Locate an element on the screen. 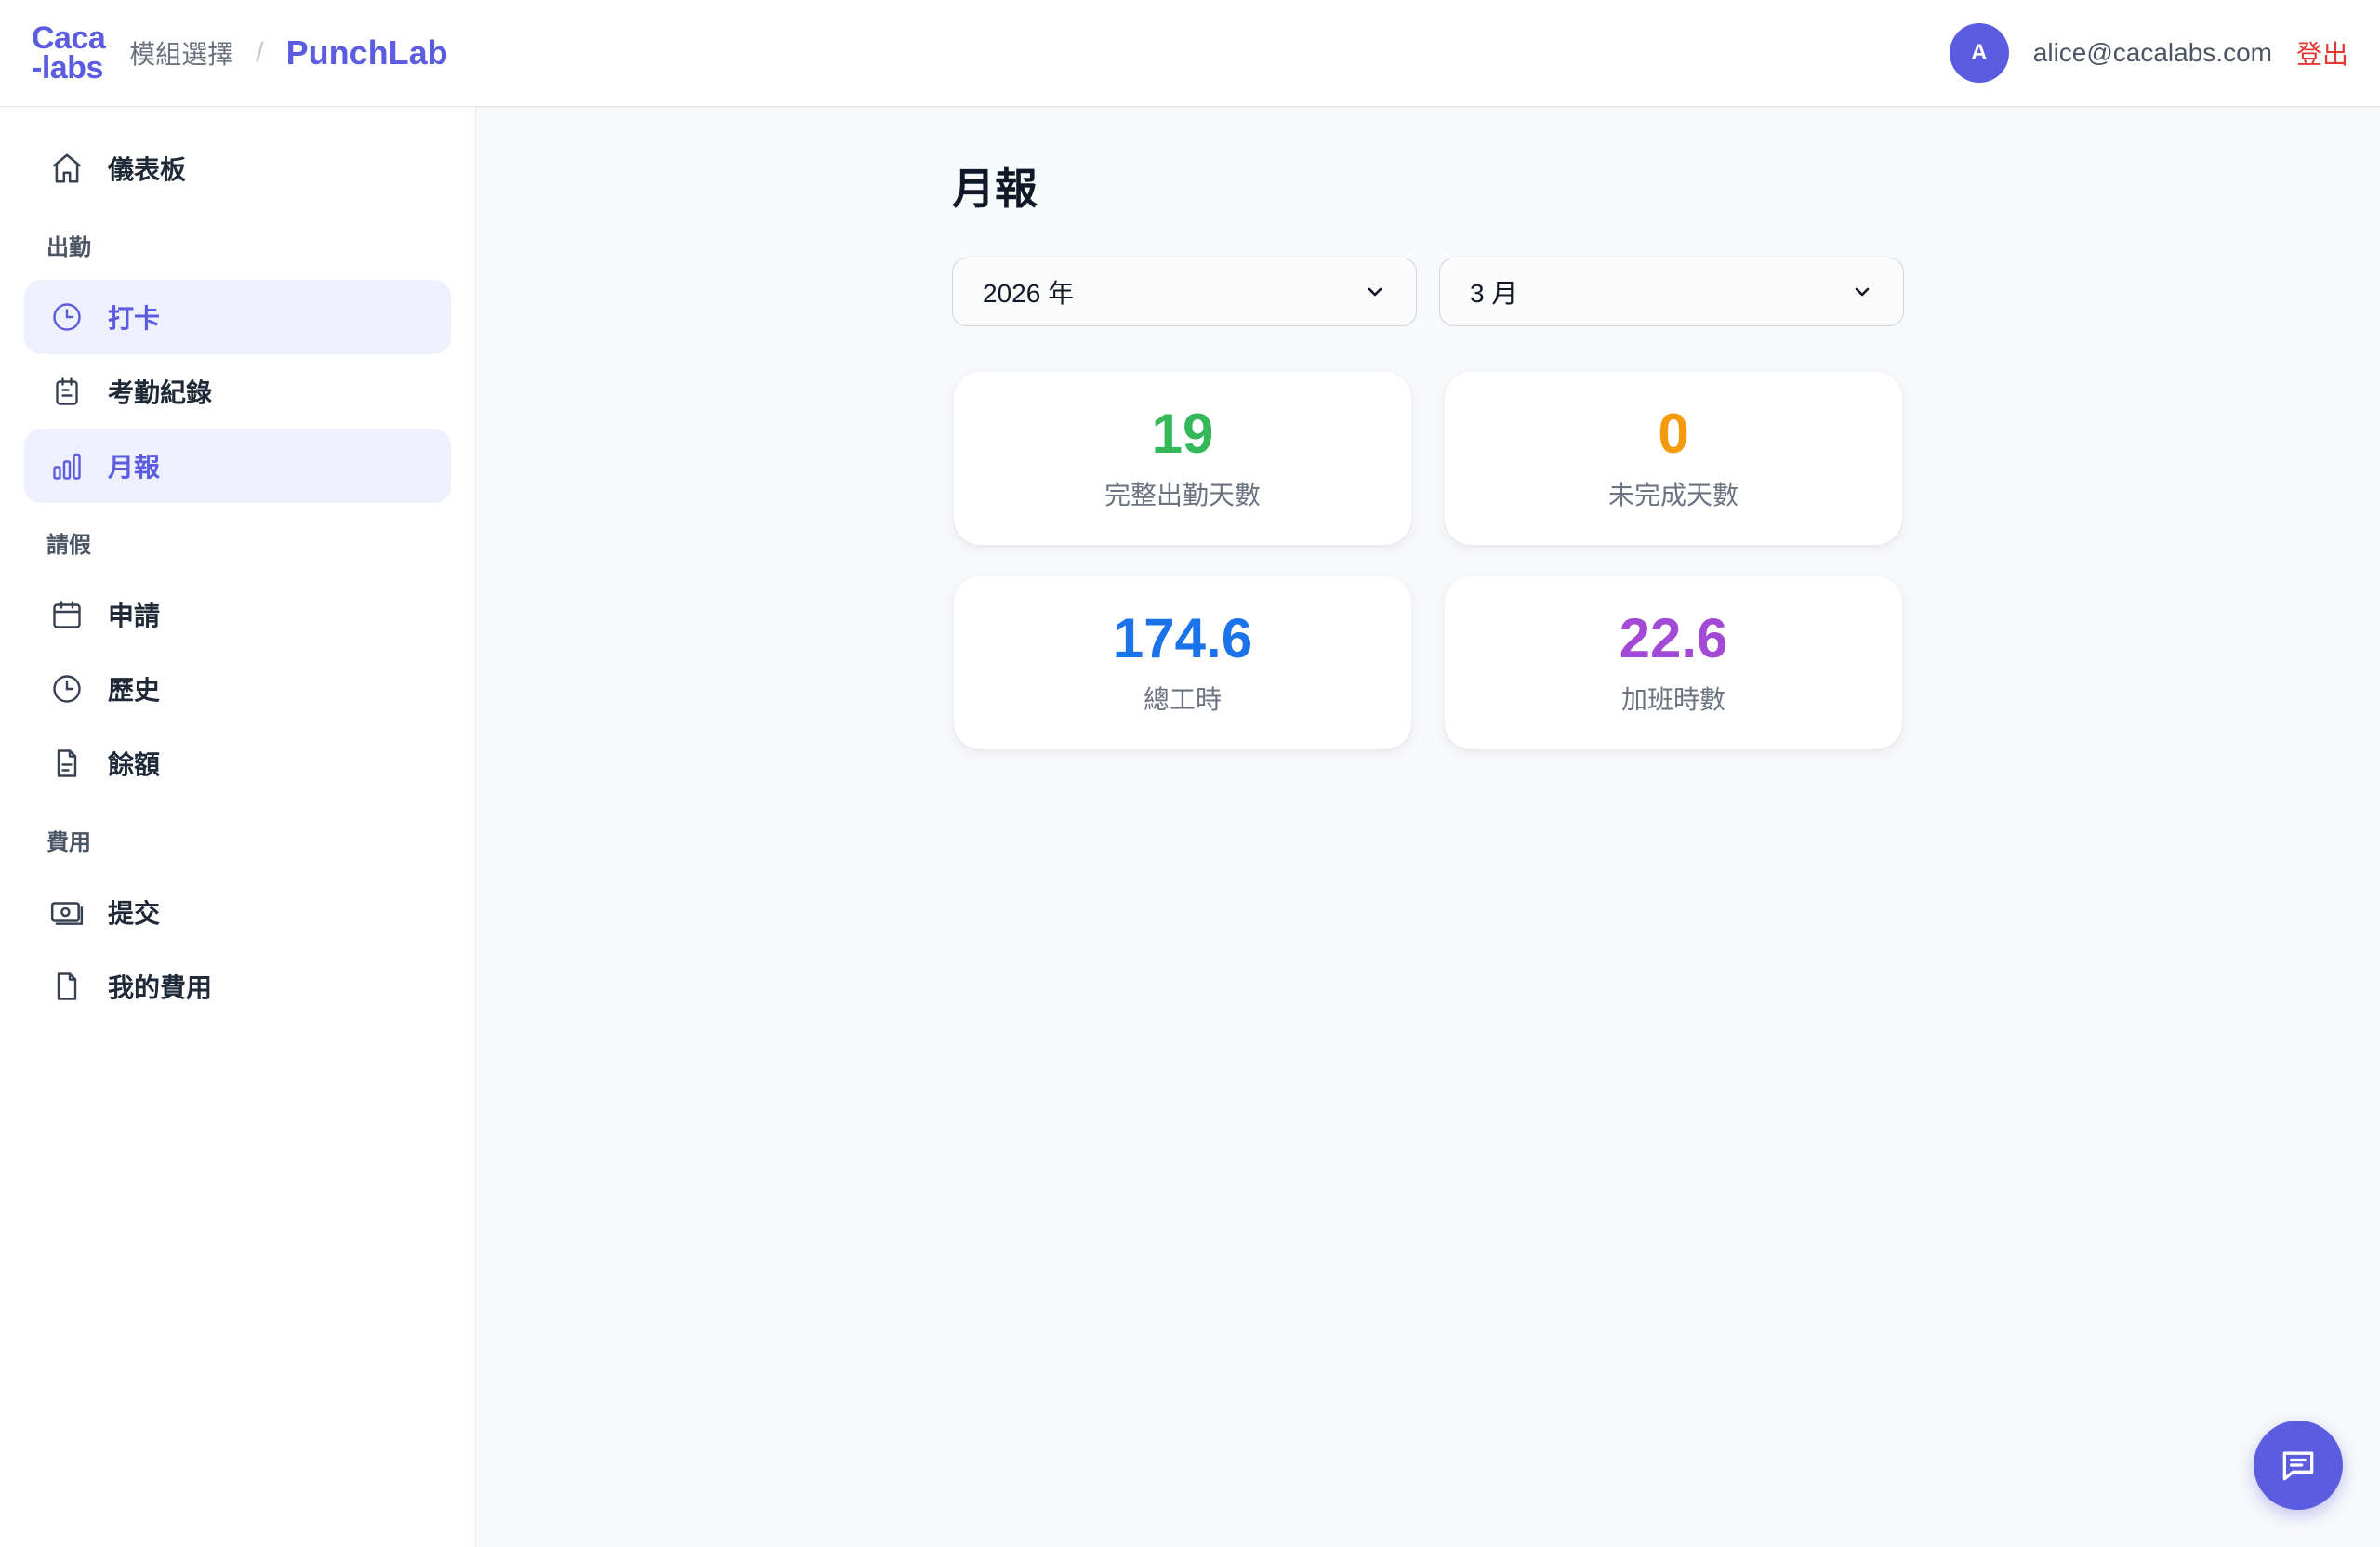 The image size is (2380, 1547). module-select-link: 模組選擇 is located at coordinates (181, 53).